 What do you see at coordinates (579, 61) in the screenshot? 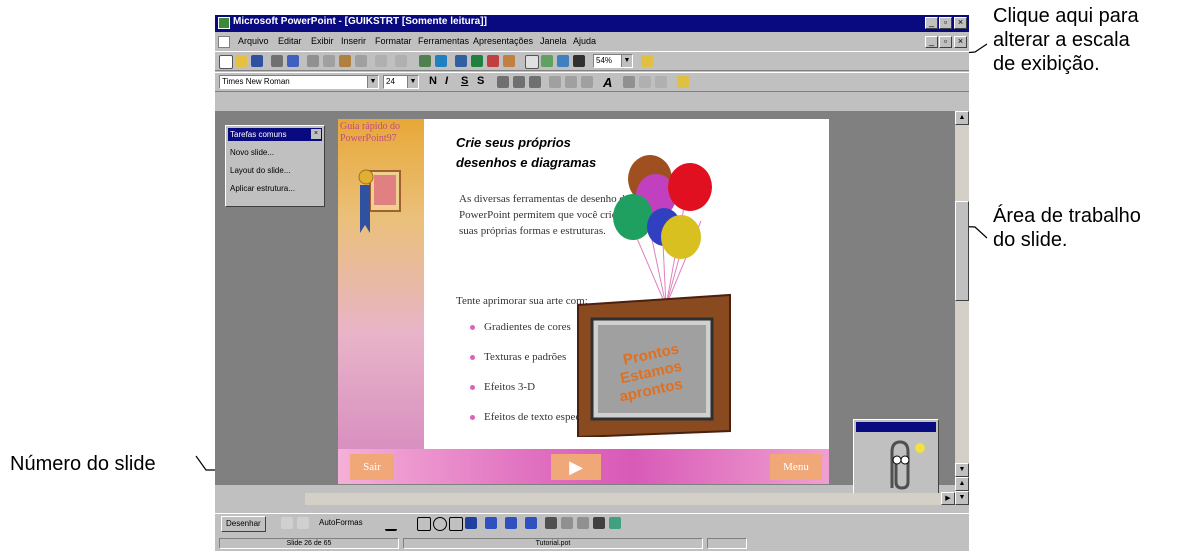
I see `black-white-view-icon` at bounding box center [579, 61].